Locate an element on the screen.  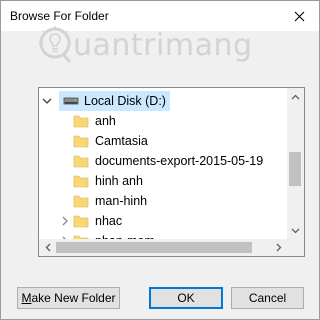
vertical-scrollbar is located at coordinates (295, 172).